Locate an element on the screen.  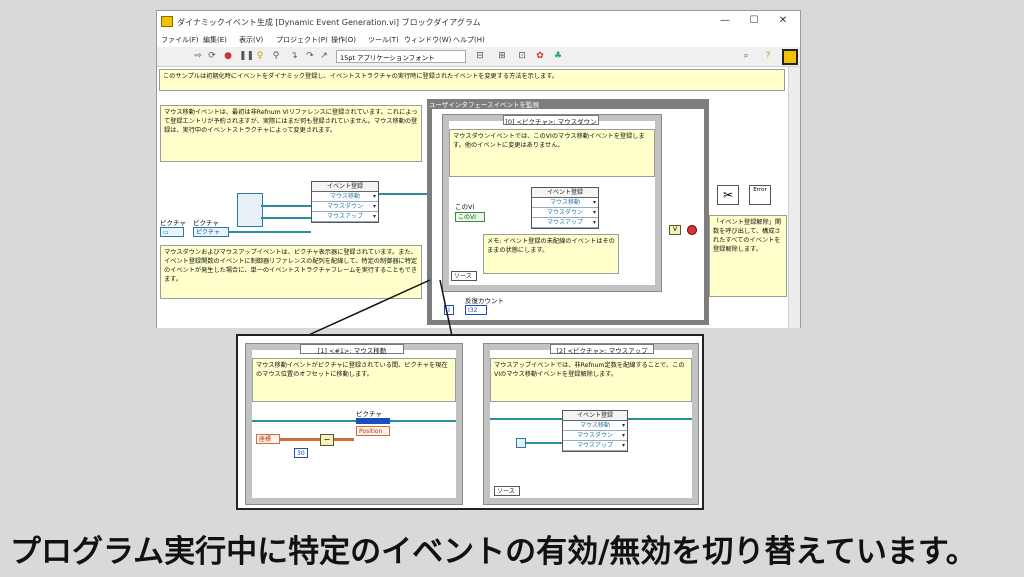
menu-window: ウィンドウ(W) is located at coordinates (427, 40).